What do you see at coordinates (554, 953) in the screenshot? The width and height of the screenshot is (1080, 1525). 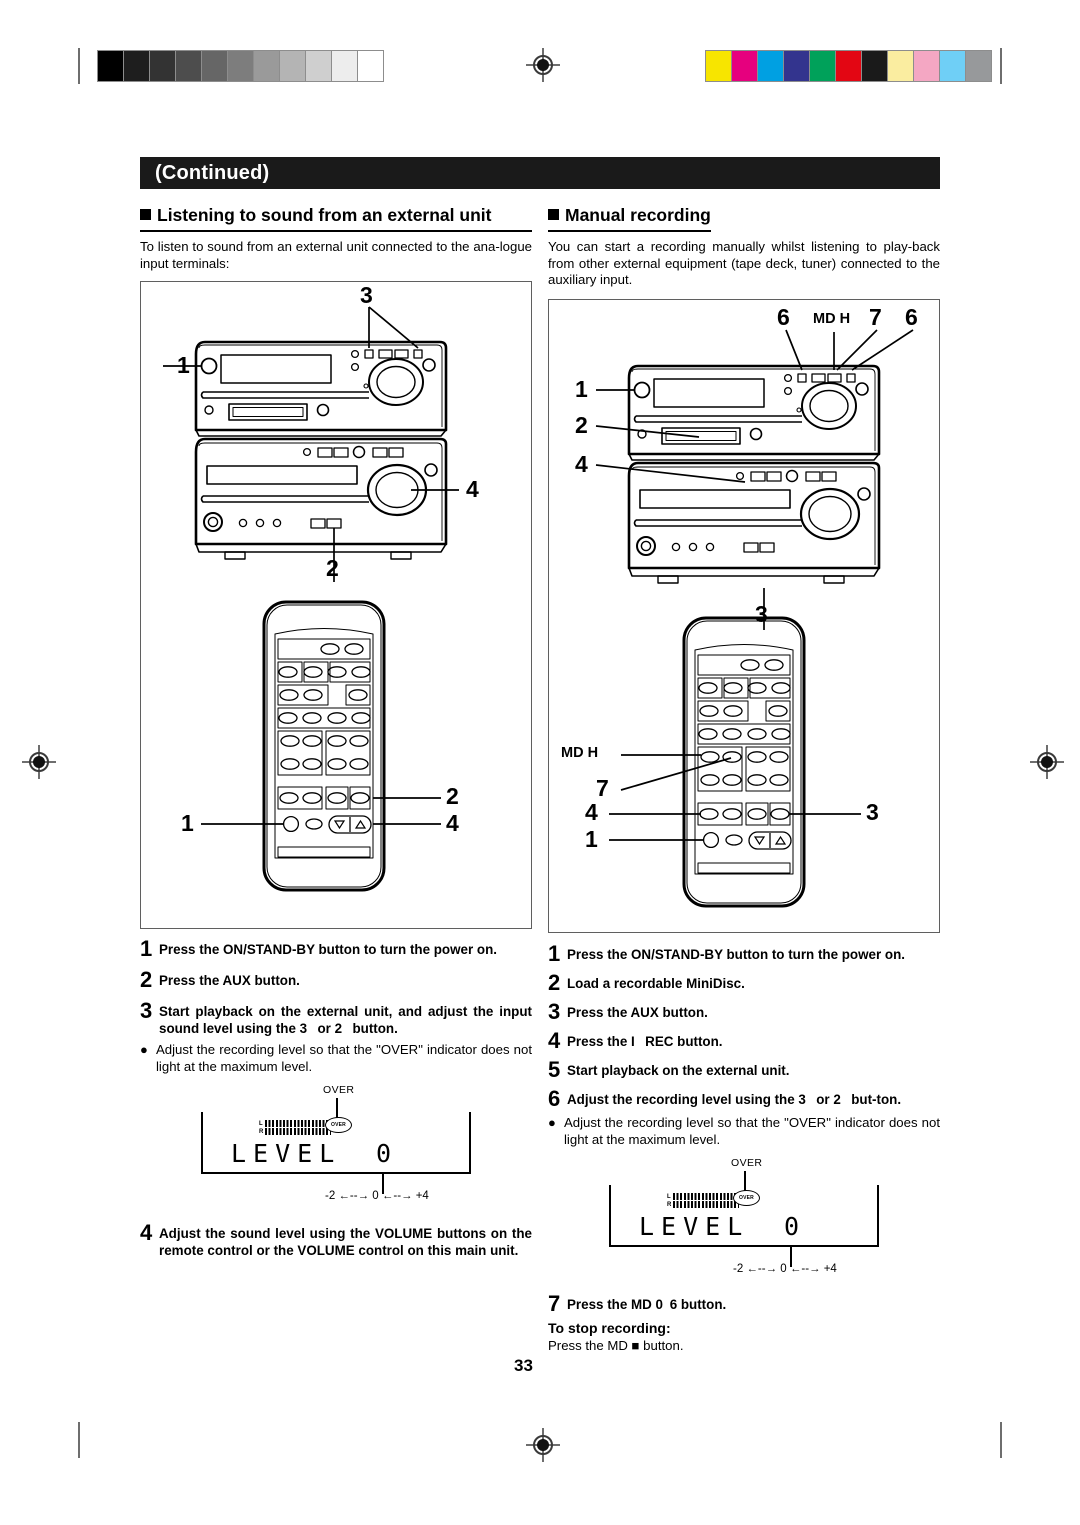 I see `right-step-1-number: 1` at bounding box center [554, 953].